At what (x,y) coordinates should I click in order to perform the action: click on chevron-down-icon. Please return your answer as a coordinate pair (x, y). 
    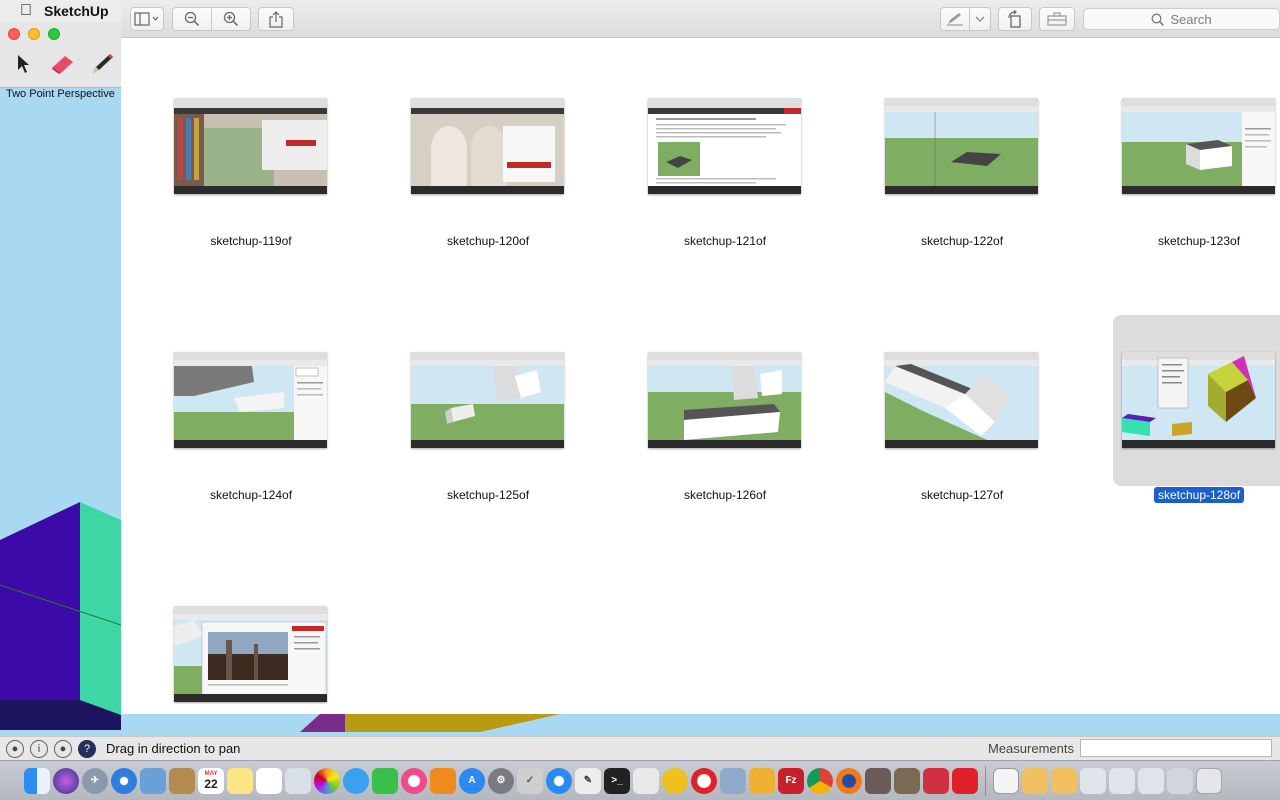
    Looking at the image, I should click on (980, 19).